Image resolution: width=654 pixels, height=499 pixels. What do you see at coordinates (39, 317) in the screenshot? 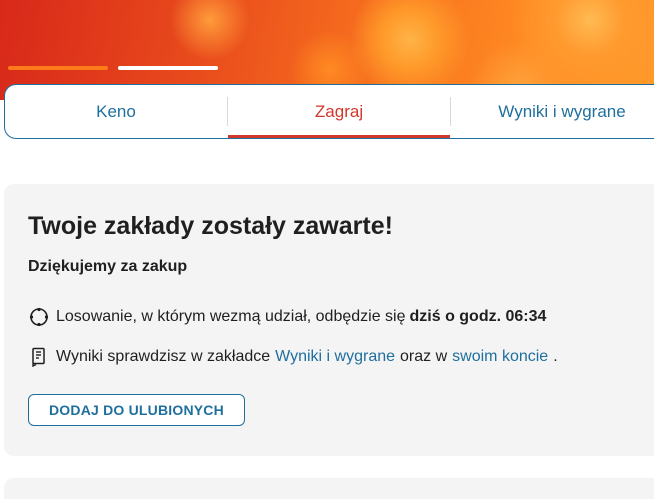
I see `lottery-wheel-icon` at bounding box center [39, 317].